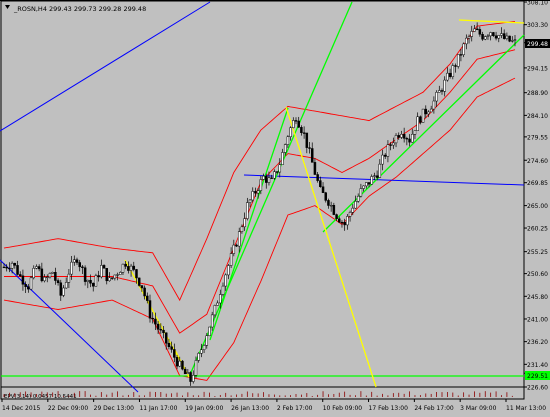 The height and width of the screenshot is (417, 550). Describe the element at coordinates (434, 408) in the screenshot. I see `x-tick-label: 24 Feb 17:00` at that location.